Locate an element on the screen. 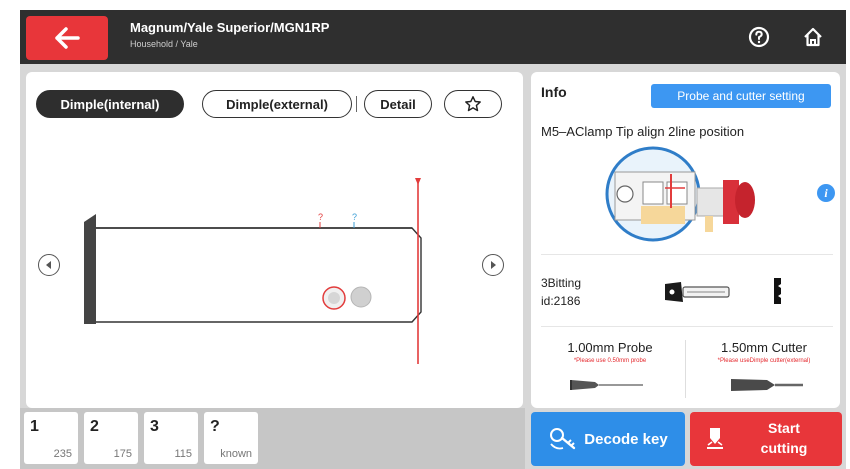  cut-number: 2 is located at coordinates (94, 426).